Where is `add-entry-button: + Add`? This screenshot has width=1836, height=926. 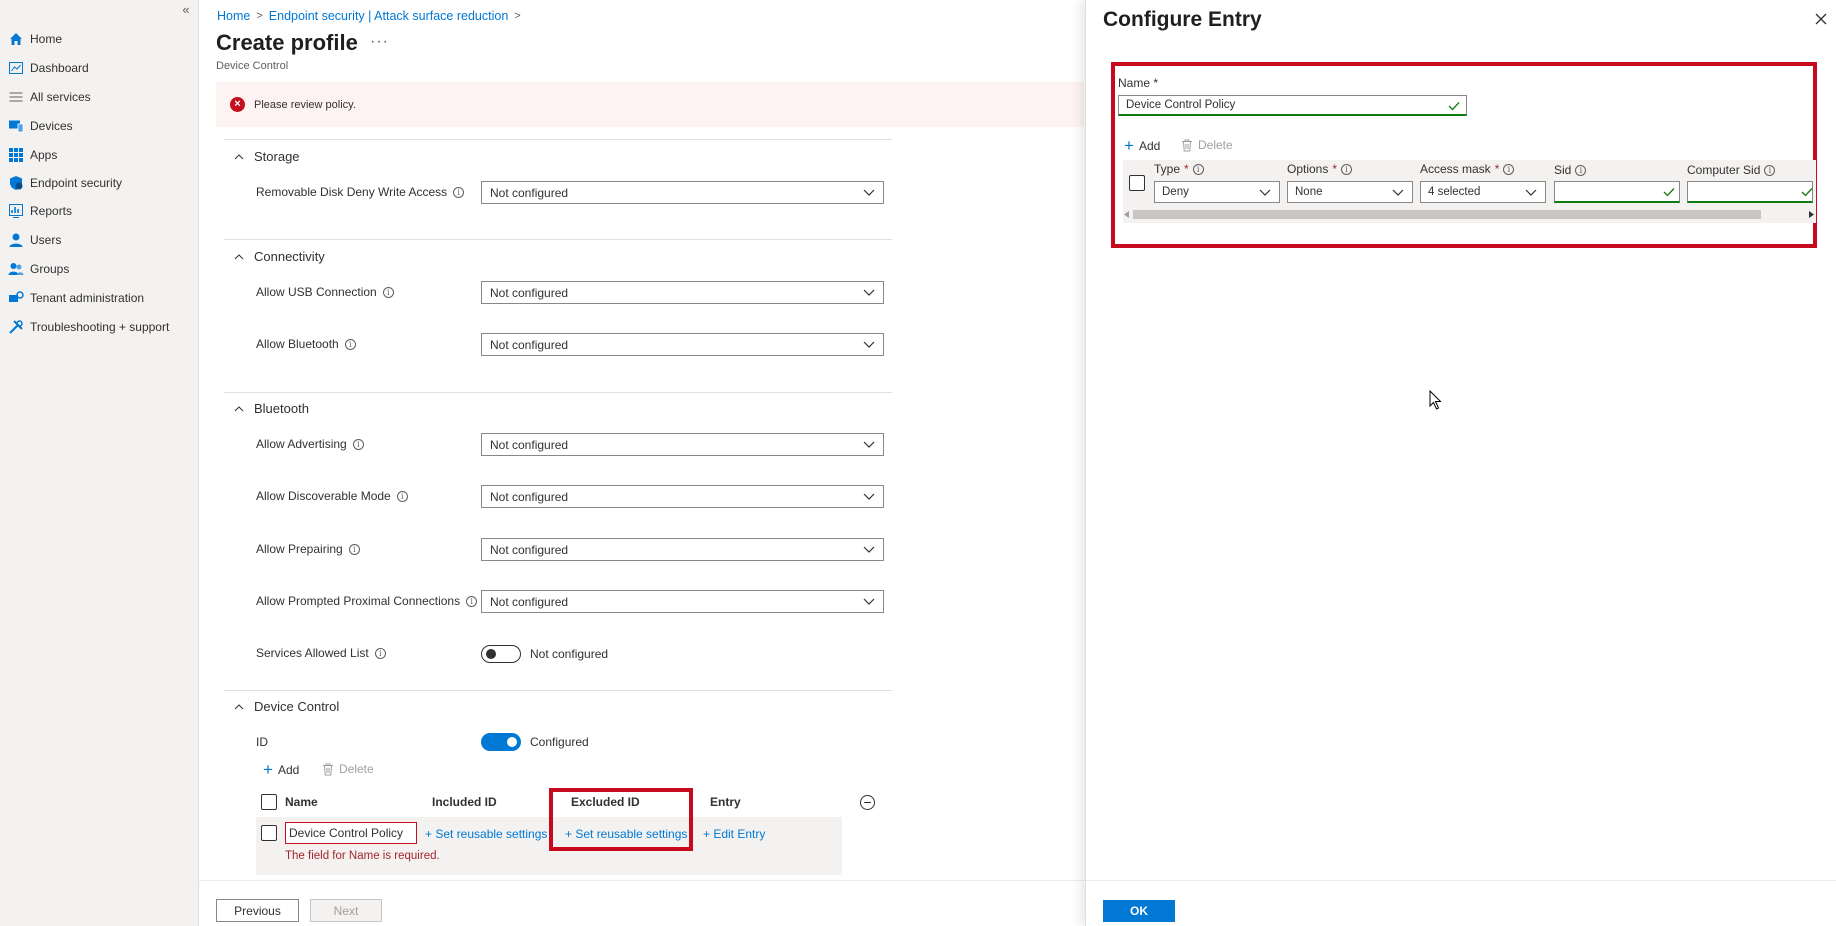 add-entry-button: + Add is located at coordinates (1142, 145).